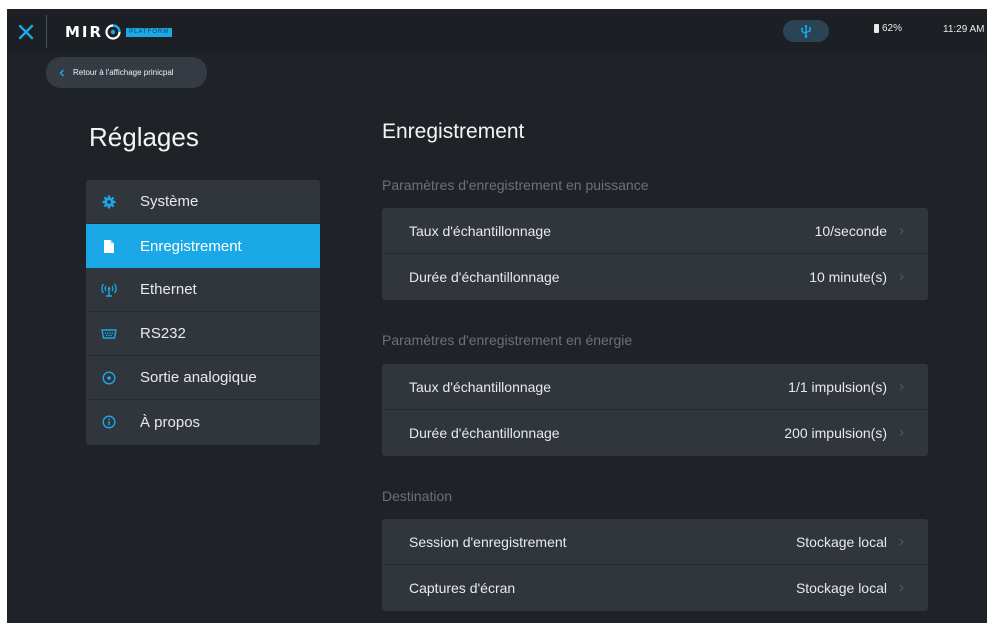 The height and width of the screenshot is (623, 995). What do you see at coordinates (655, 231) in the screenshot?
I see `setting-row: Taux d'échantillonnage 10/seconde` at bounding box center [655, 231].